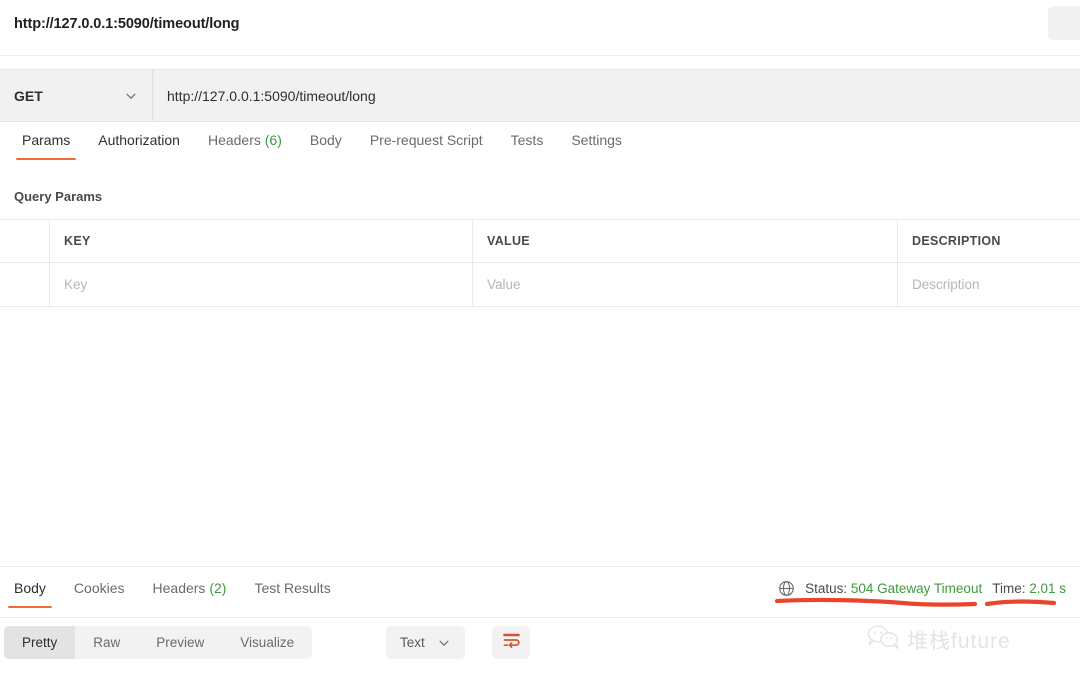 This screenshot has width=1080, height=686. I want to click on time-badge: Time: 2.01 s, so click(1029, 588).